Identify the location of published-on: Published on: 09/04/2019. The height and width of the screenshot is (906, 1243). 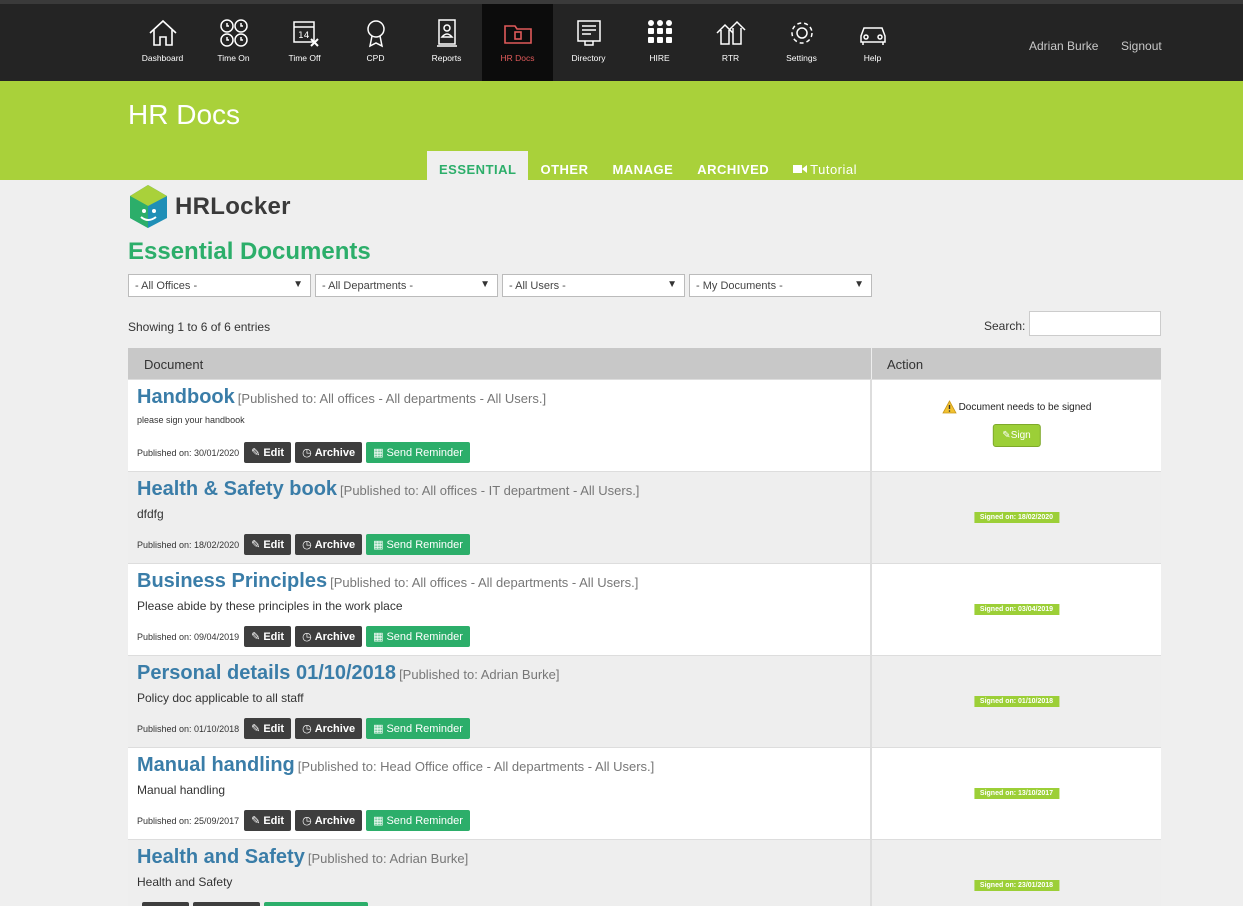
(188, 636).